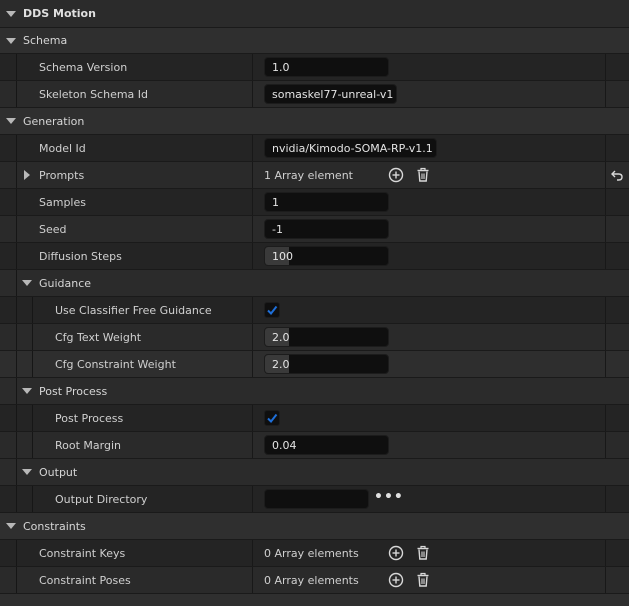 The width and height of the screenshot is (629, 606). What do you see at coordinates (282, 256) in the screenshot?
I see `slider-value: 100` at bounding box center [282, 256].